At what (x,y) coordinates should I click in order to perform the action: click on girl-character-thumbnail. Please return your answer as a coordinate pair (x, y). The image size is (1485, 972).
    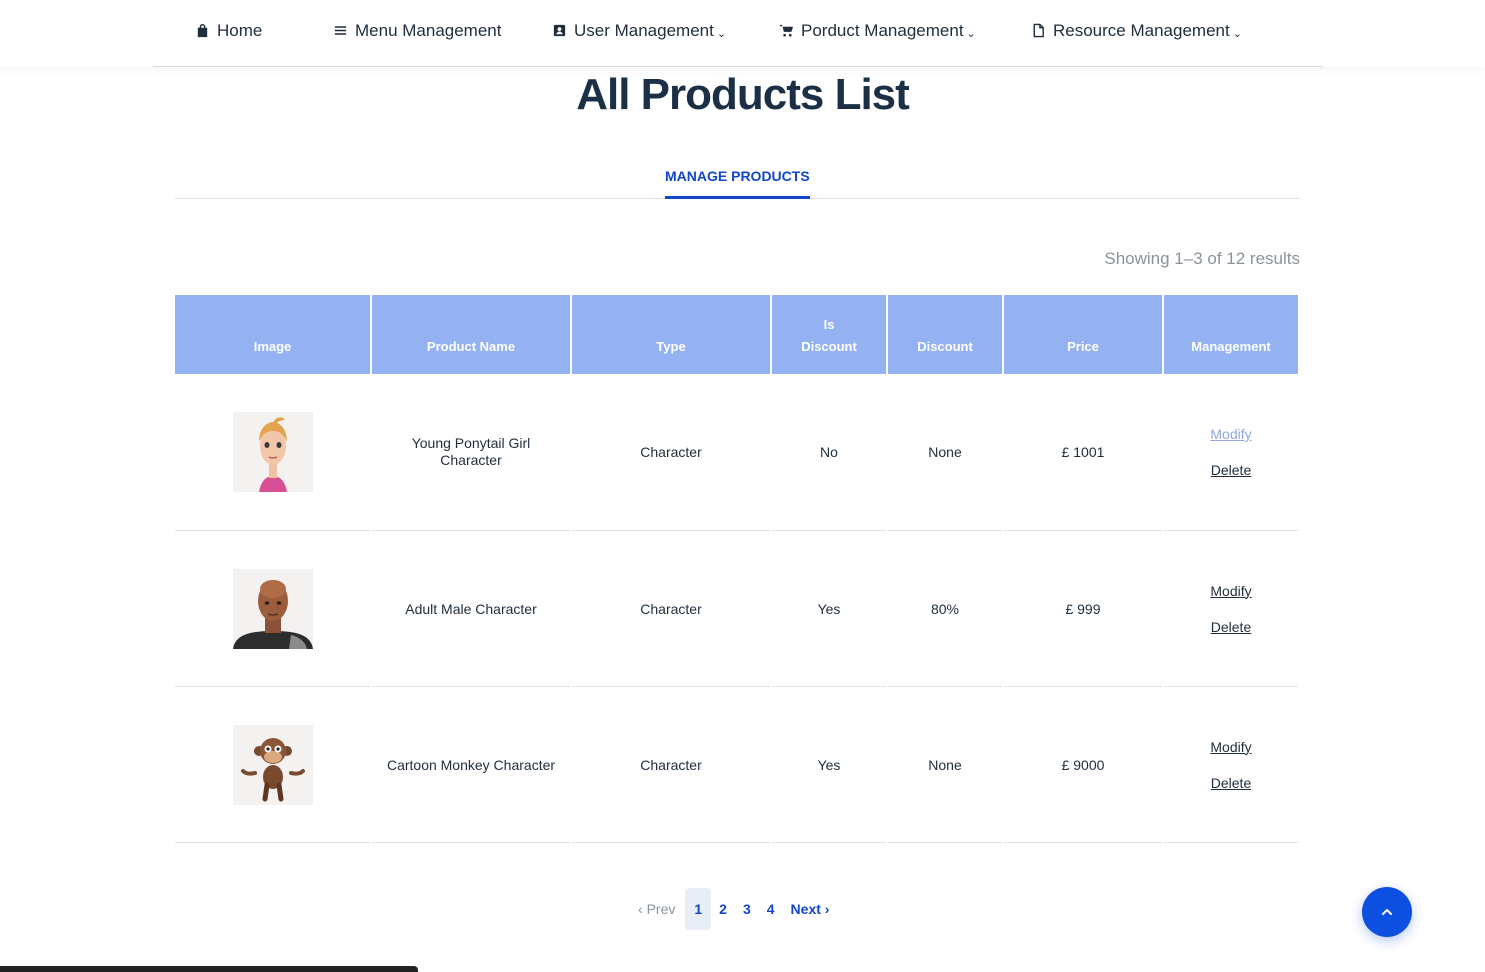
    Looking at the image, I should click on (272, 452).